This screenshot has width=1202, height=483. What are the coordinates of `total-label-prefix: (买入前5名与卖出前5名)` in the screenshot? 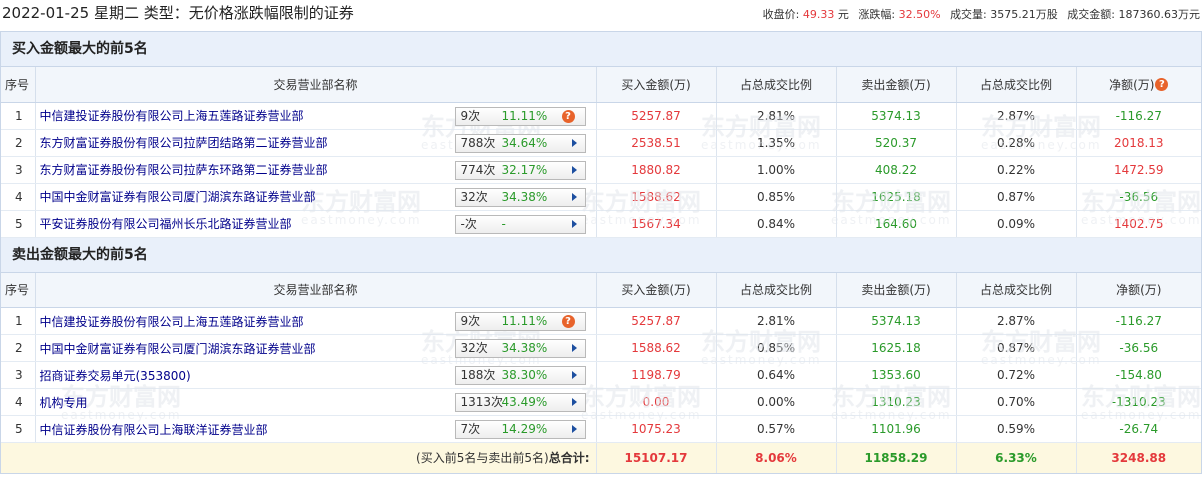 It's located at (482, 458).